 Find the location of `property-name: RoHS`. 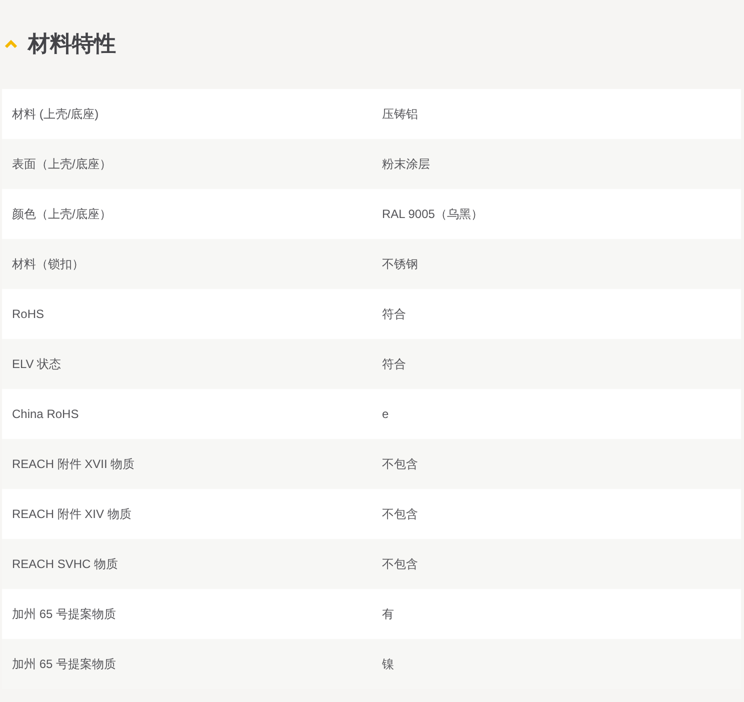

property-name: RoHS is located at coordinates (29, 314).